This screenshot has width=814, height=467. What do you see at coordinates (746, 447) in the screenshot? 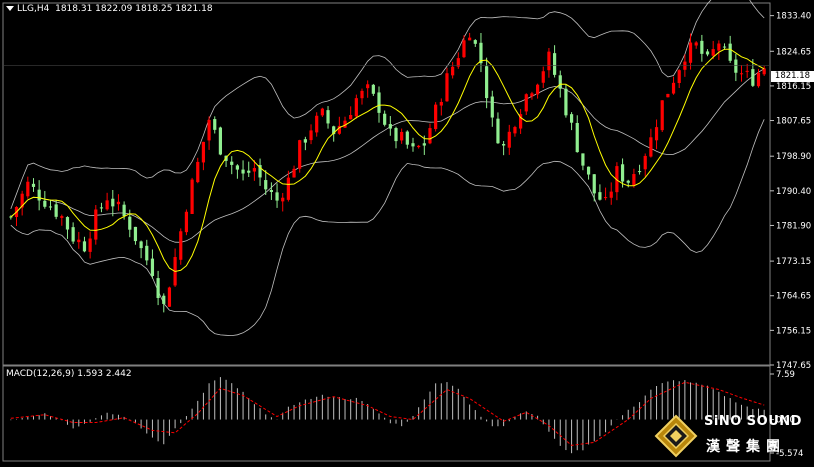
I see `brand-name-zh: 漢聲集團` at bounding box center [746, 447].